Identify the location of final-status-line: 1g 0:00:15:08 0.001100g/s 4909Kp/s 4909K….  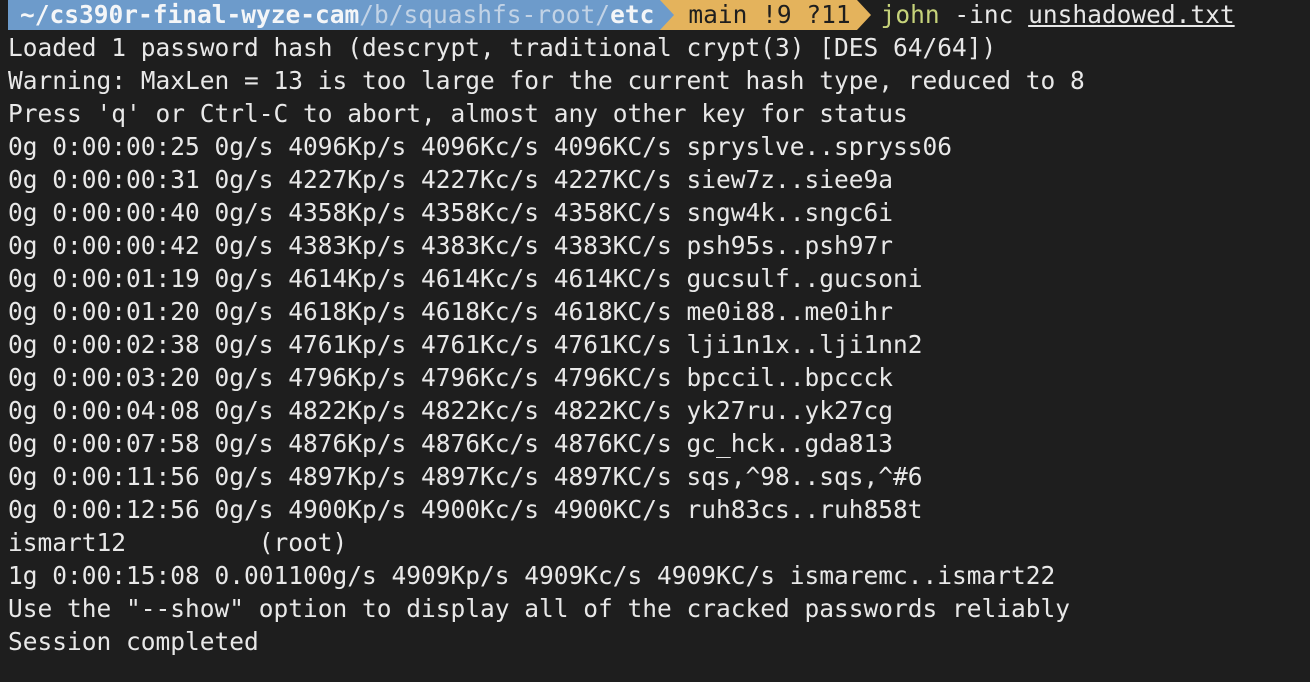
(532, 575).